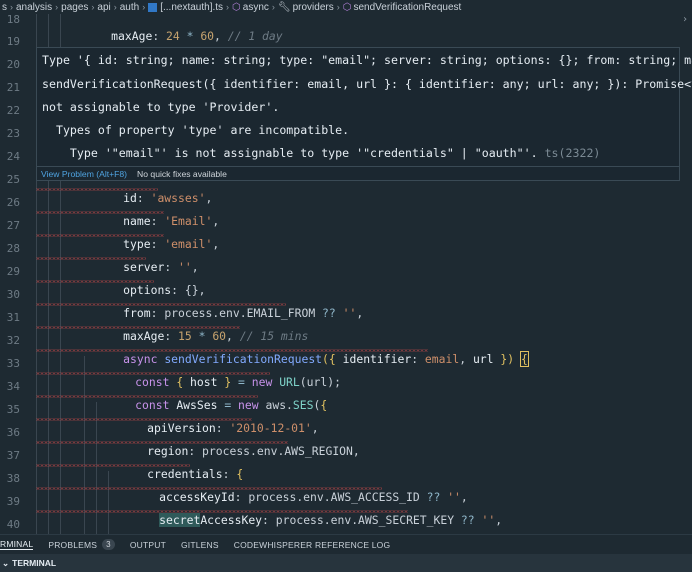 This screenshot has width=692, height=572. I want to click on no-quick-fixes-label: No quick fixes available, so click(182, 173).